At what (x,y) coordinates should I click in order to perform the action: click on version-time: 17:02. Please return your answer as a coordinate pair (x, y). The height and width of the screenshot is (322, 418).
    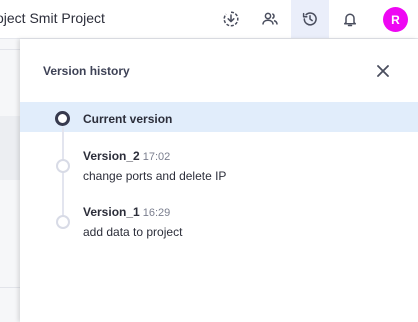
    Looking at the image, I should click on (156, 157).